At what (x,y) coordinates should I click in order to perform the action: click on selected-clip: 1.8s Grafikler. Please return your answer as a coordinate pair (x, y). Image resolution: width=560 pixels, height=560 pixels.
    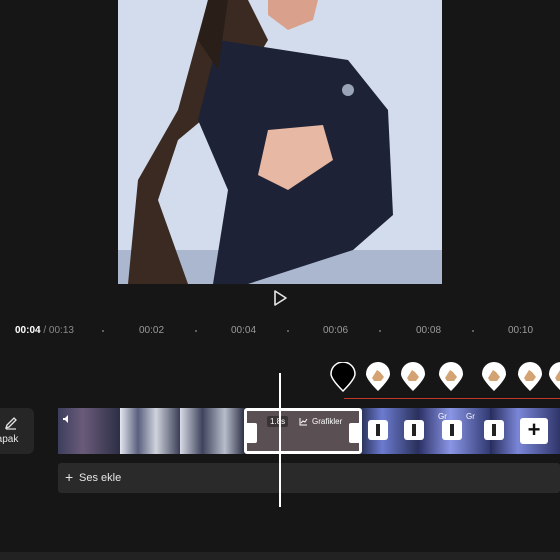
    Looking at the image, I should click on (303, 431).